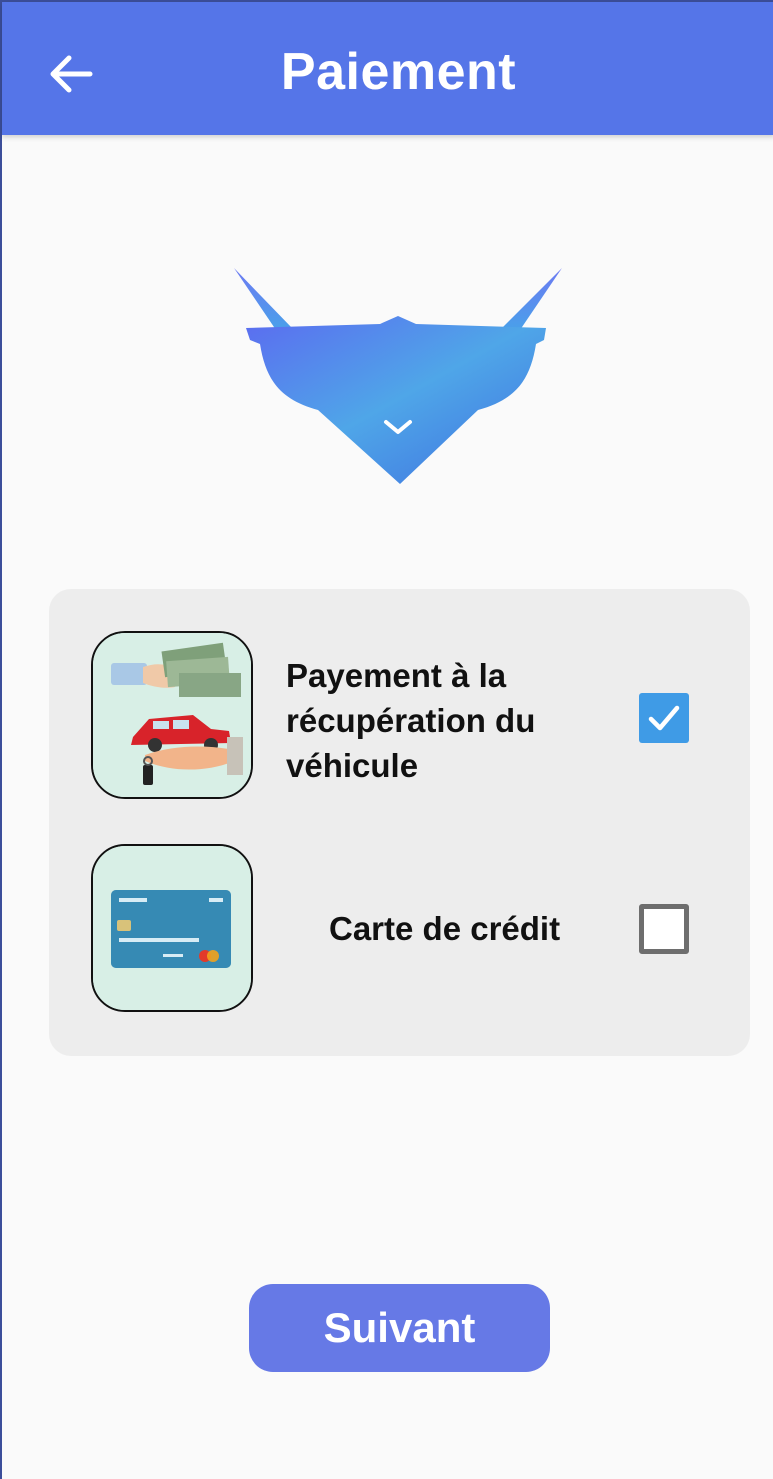 Image resolution: width=773 pixels, height=1479 pixels. What do you see at coordinates (411, 720) in the screenshot?
I see `option-label: Payement à la récupération du véhicule` at bounding box center [411, 720].